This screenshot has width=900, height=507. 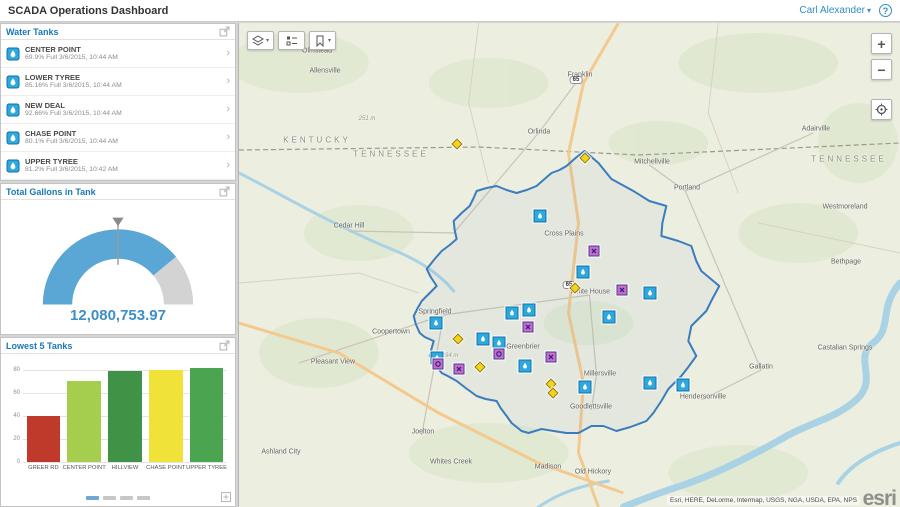 What do you see at coordinates (51, 133) in the screenshot?
I see `tank-name: CHASE POINT` at bounding box center [51, 133].